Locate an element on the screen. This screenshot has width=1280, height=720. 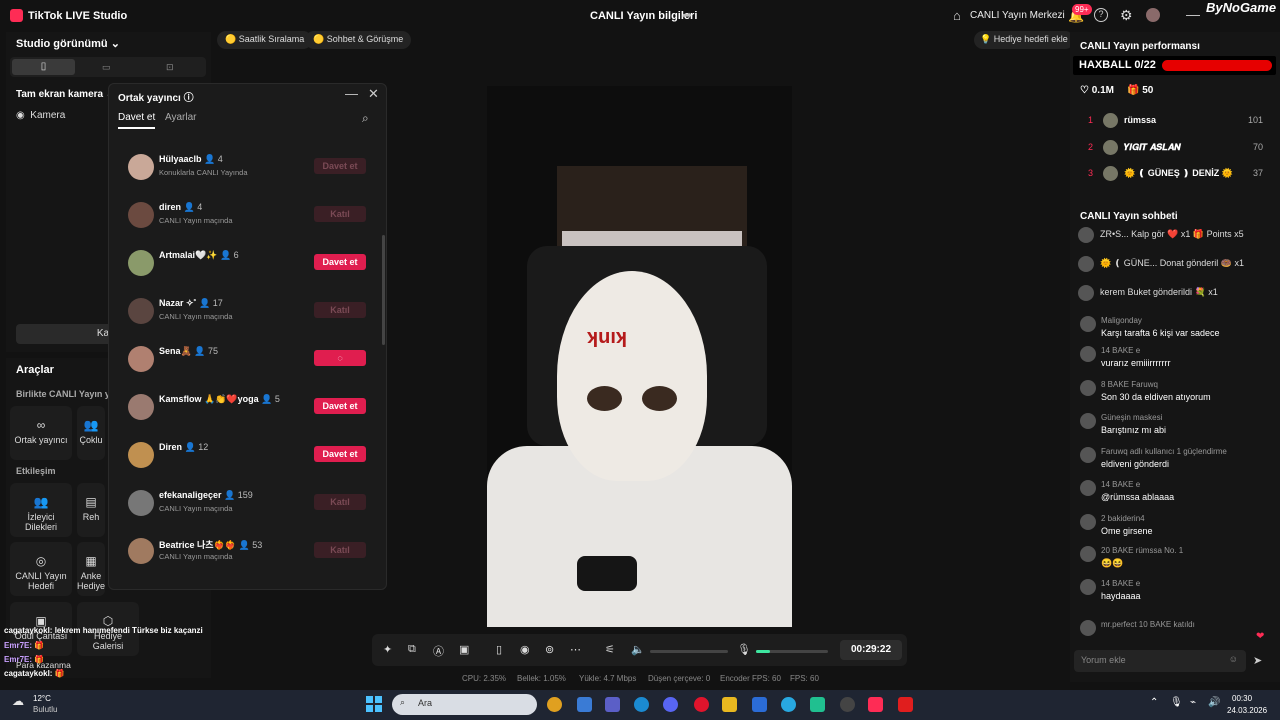
ranking-row: 1 rümssa 101 is located at coordinates (1175, 123).